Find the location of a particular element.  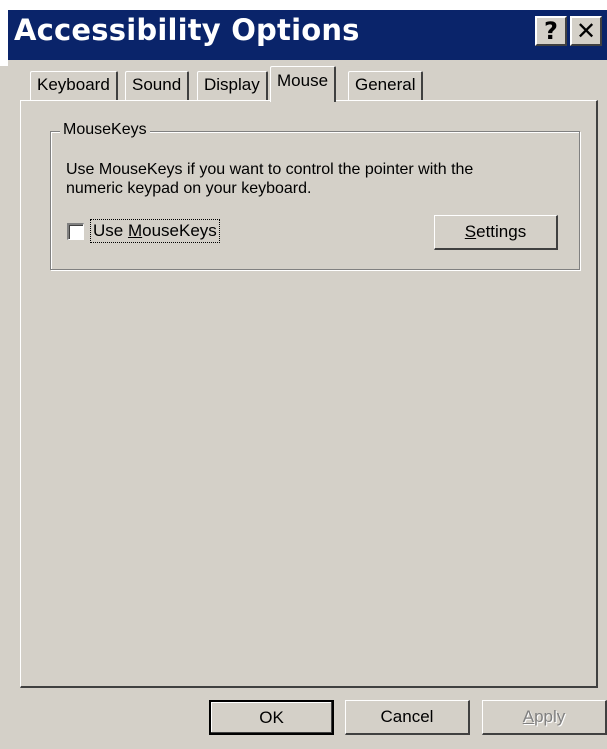

label-prefix: Use is located at coordinates (110, 230).